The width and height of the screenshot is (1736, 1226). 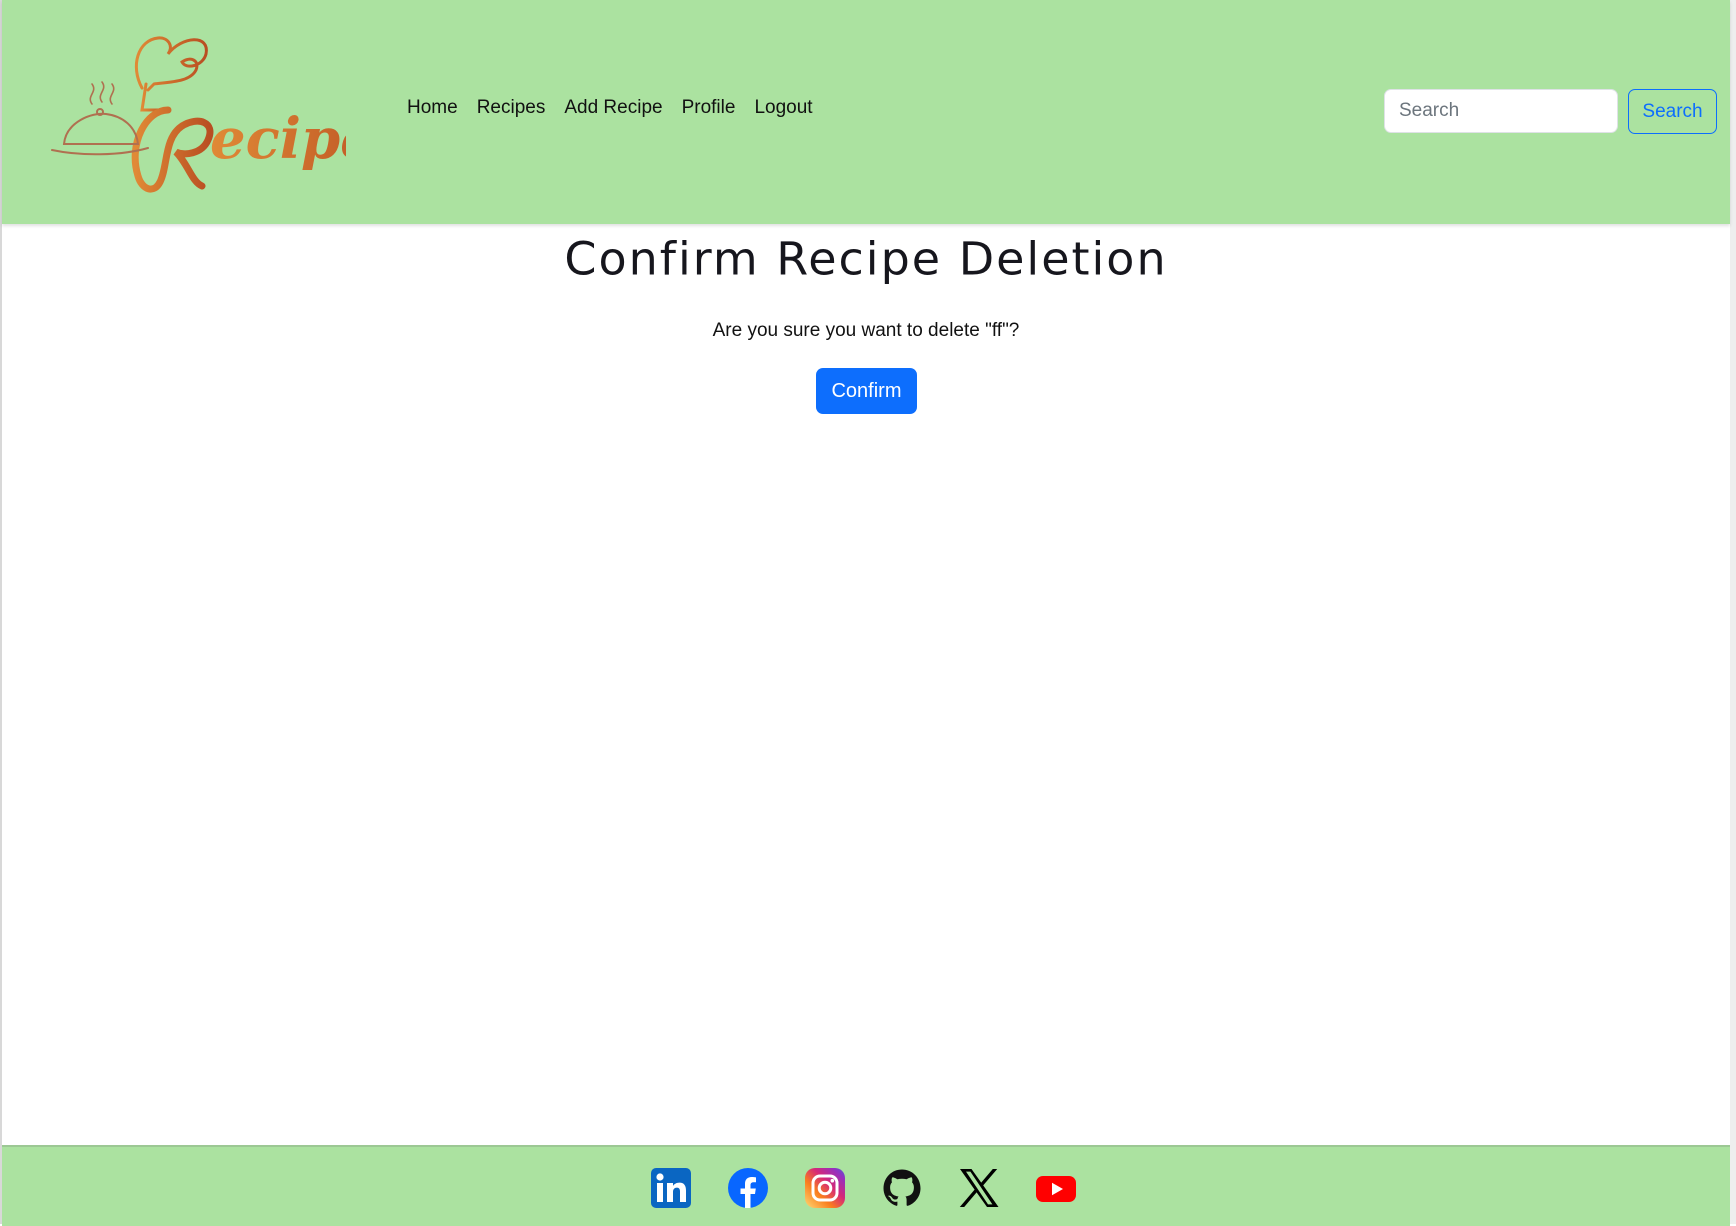 What do you see at coordinates (613, 108) in the screenshot?
I see `nav-add-recipe: Add Recipe` at bounding box center [613, 108].